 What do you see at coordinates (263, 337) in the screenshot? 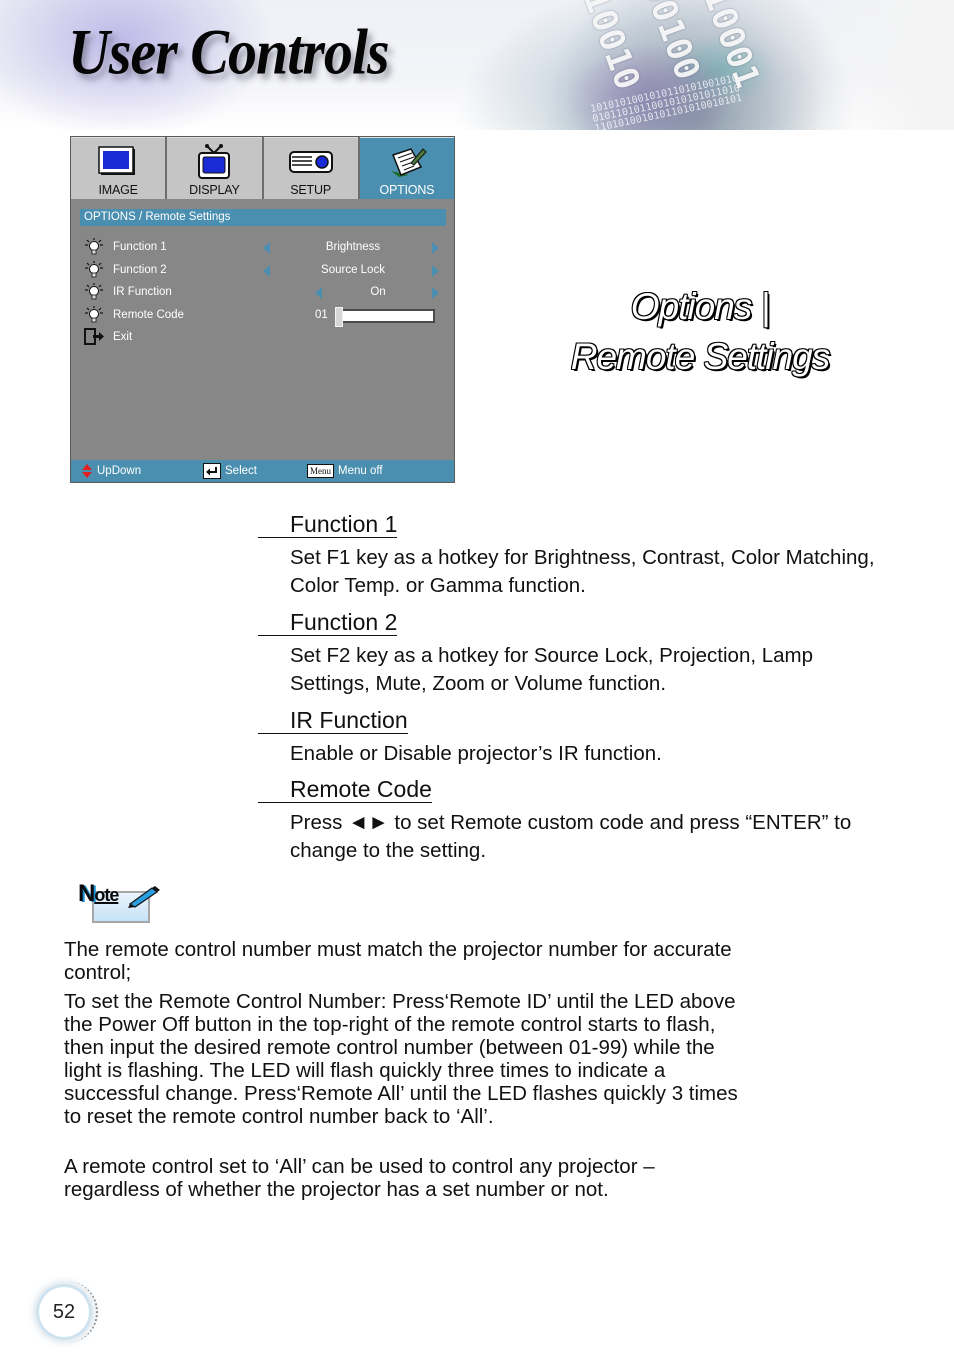
I see `osd-row-exit: Exit` at bounding box center [263, 337].